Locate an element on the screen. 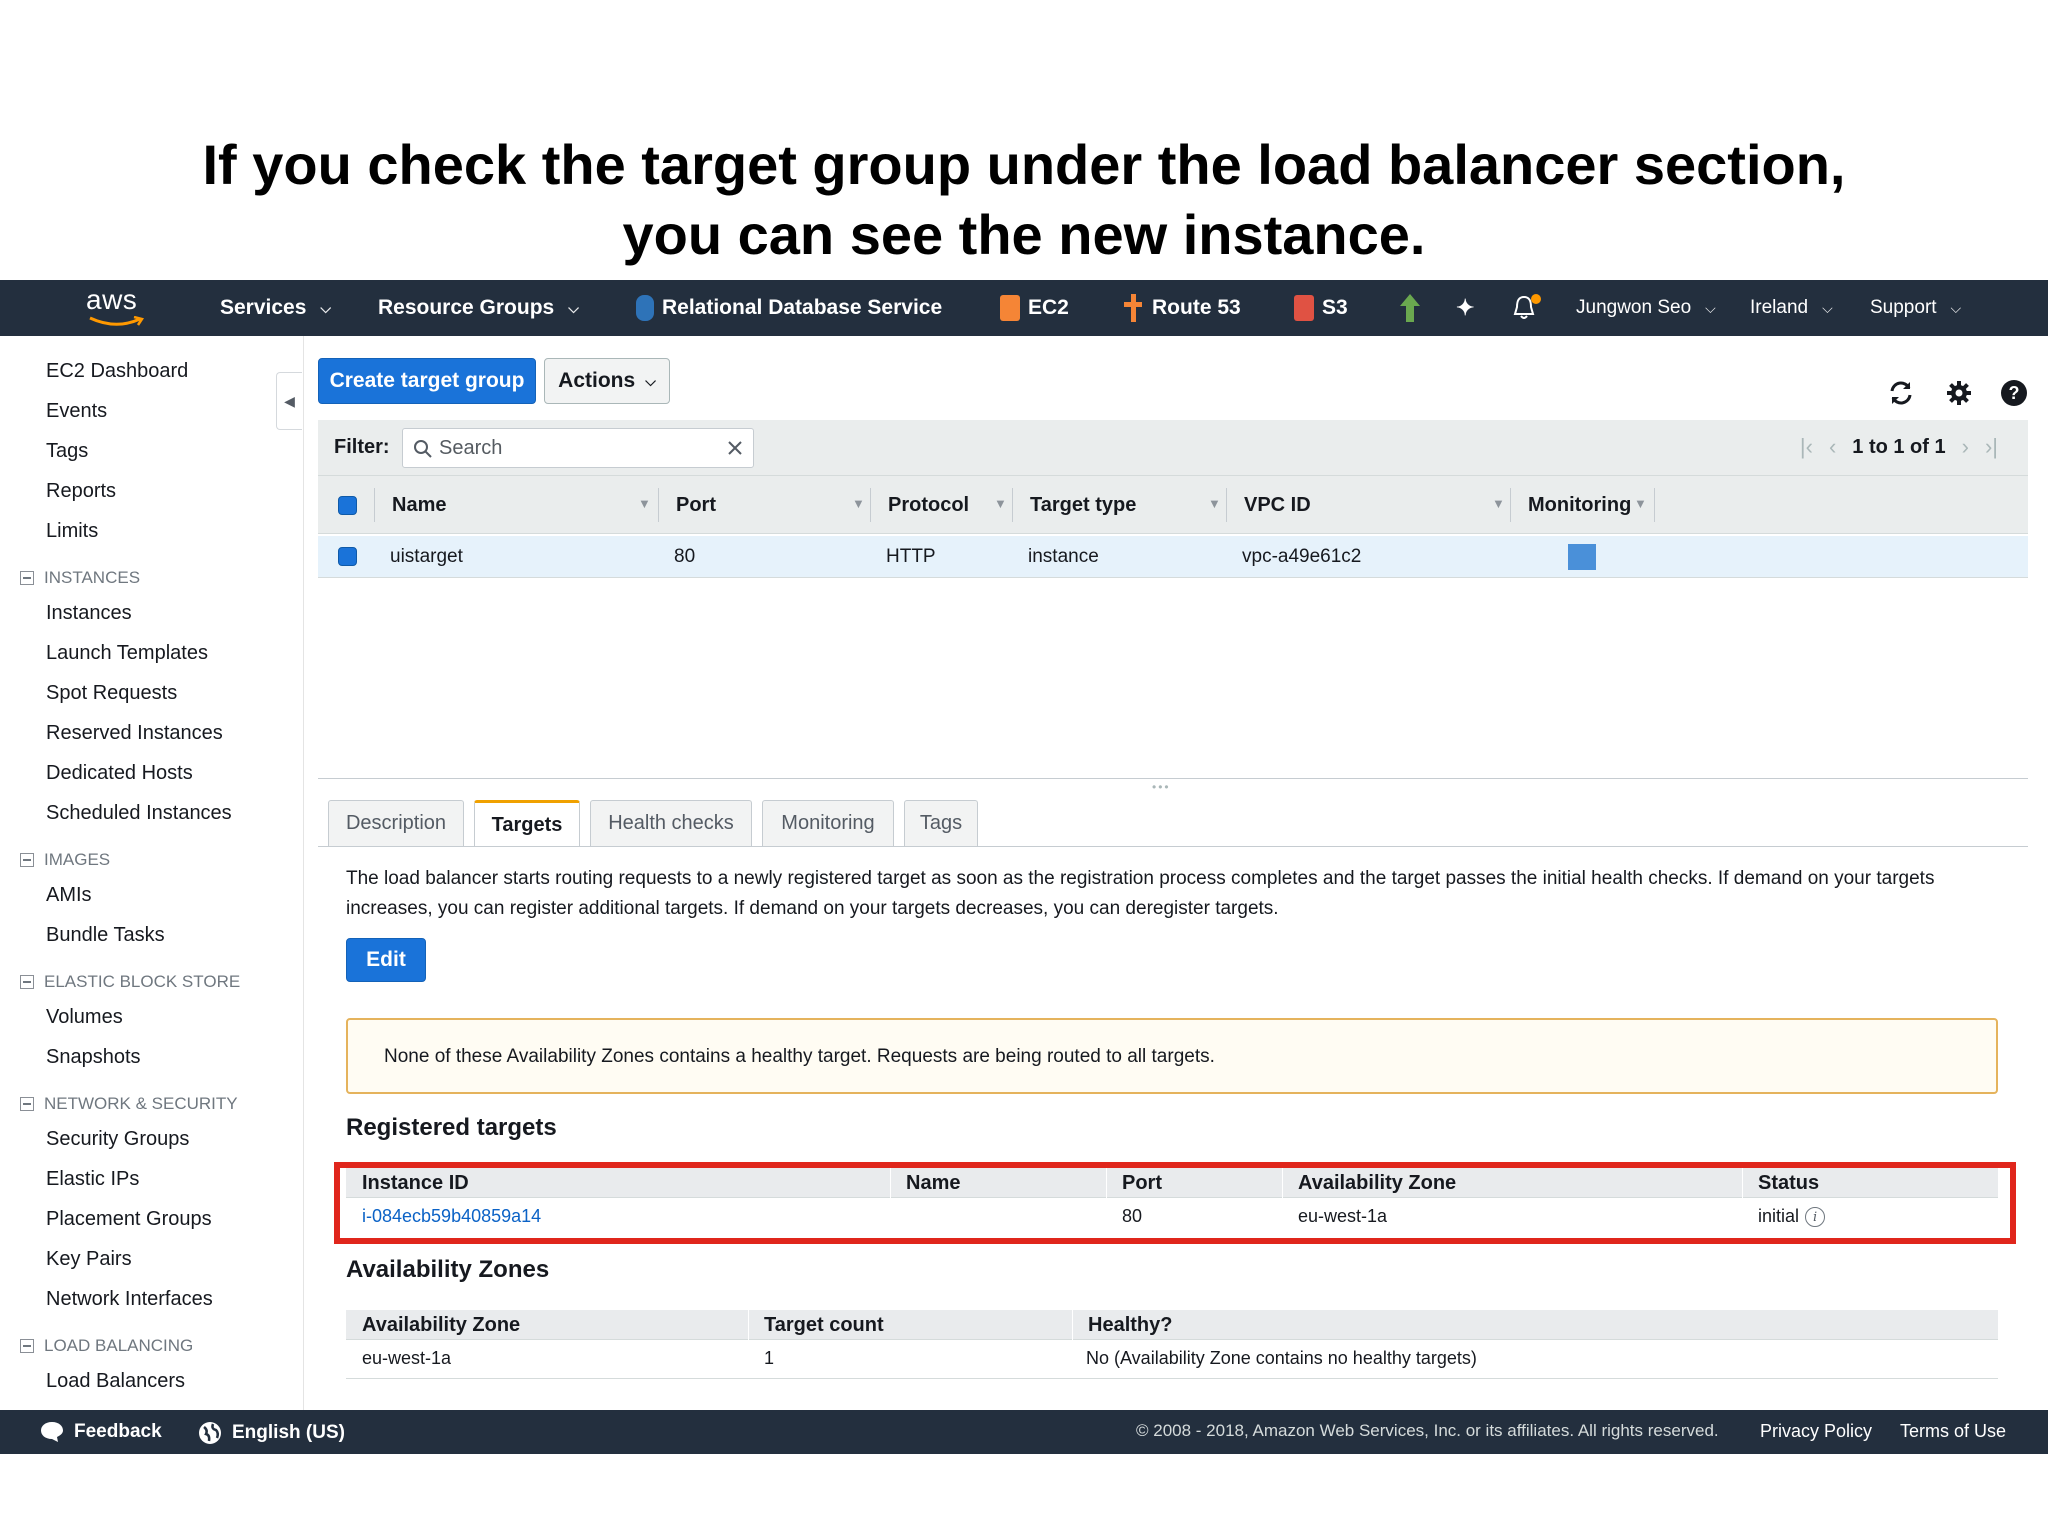 The height and width of the screenshot is (1536, 2048). aws-logo: aws is located at coordinates (116, 307).